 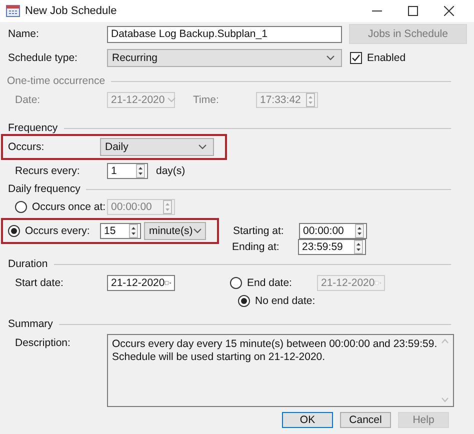 What do you see at coordinates (39, 283) in the screenshot?
I see `field-label: Start date:` at bounding box center [39, 283].